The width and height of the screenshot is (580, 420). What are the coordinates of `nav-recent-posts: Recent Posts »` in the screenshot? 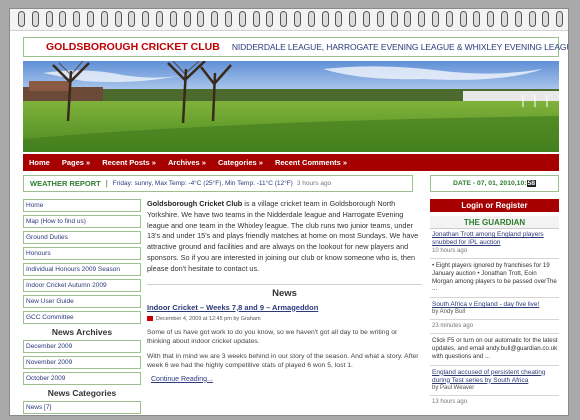 It's located at (129, 162).